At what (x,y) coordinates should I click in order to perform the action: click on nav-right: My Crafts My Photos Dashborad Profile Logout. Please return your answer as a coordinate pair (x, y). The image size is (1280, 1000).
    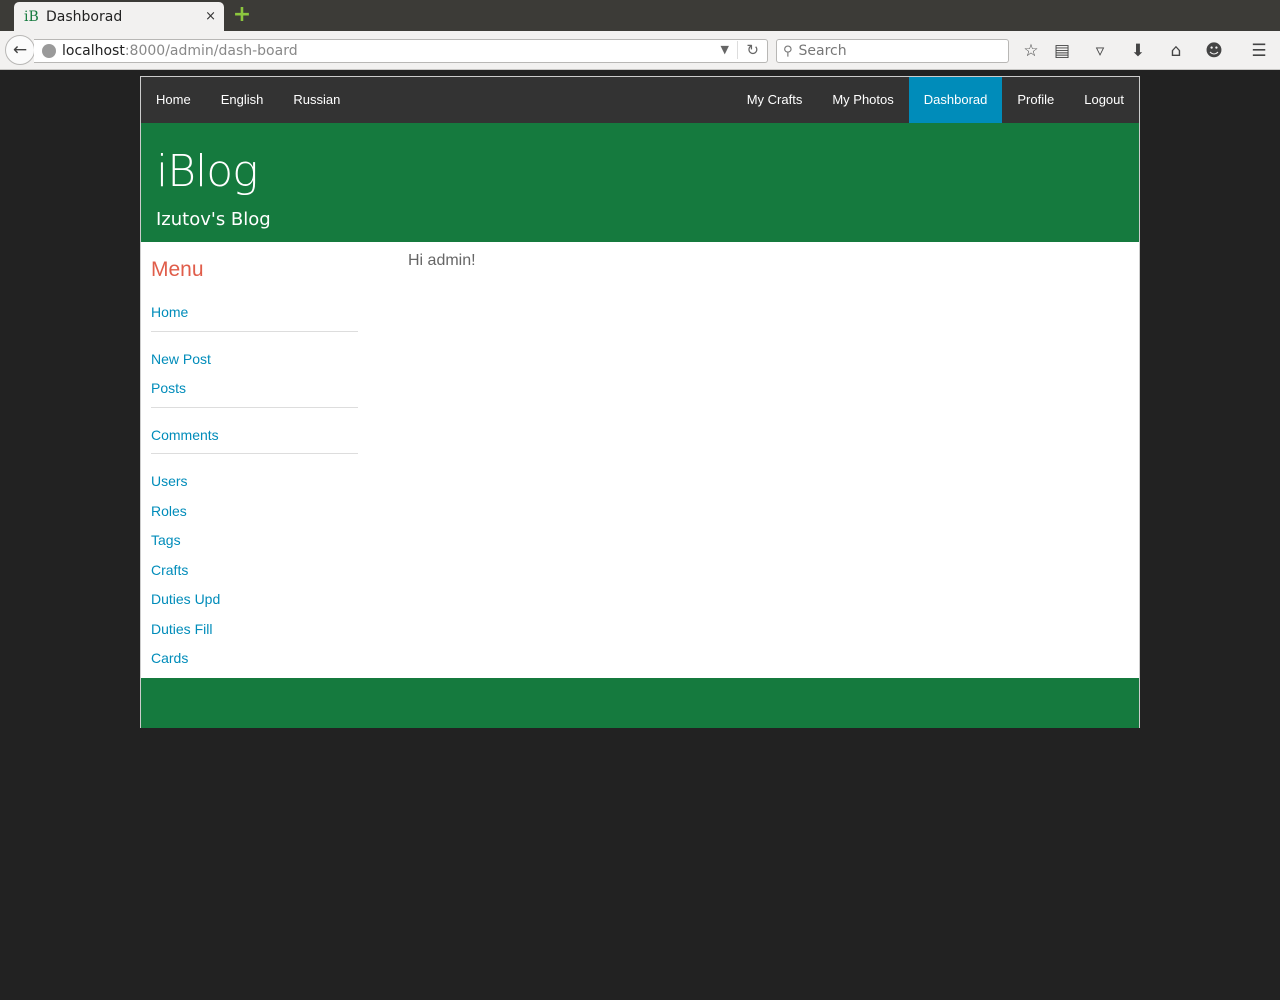
    Looking at the image, I should click on (935, 100).